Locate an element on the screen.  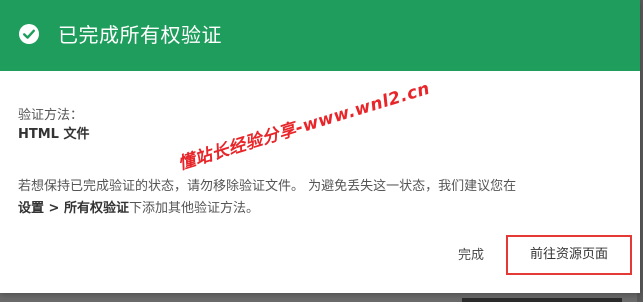
settings-path: 设置 > 所有权验证 is located at coordinates (73, 208).